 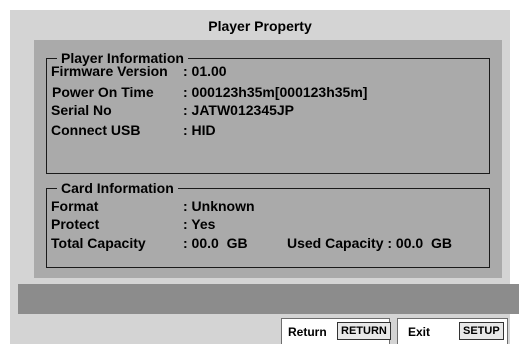 I want to click on return-button-label: Return, so click(x=307, y=332).